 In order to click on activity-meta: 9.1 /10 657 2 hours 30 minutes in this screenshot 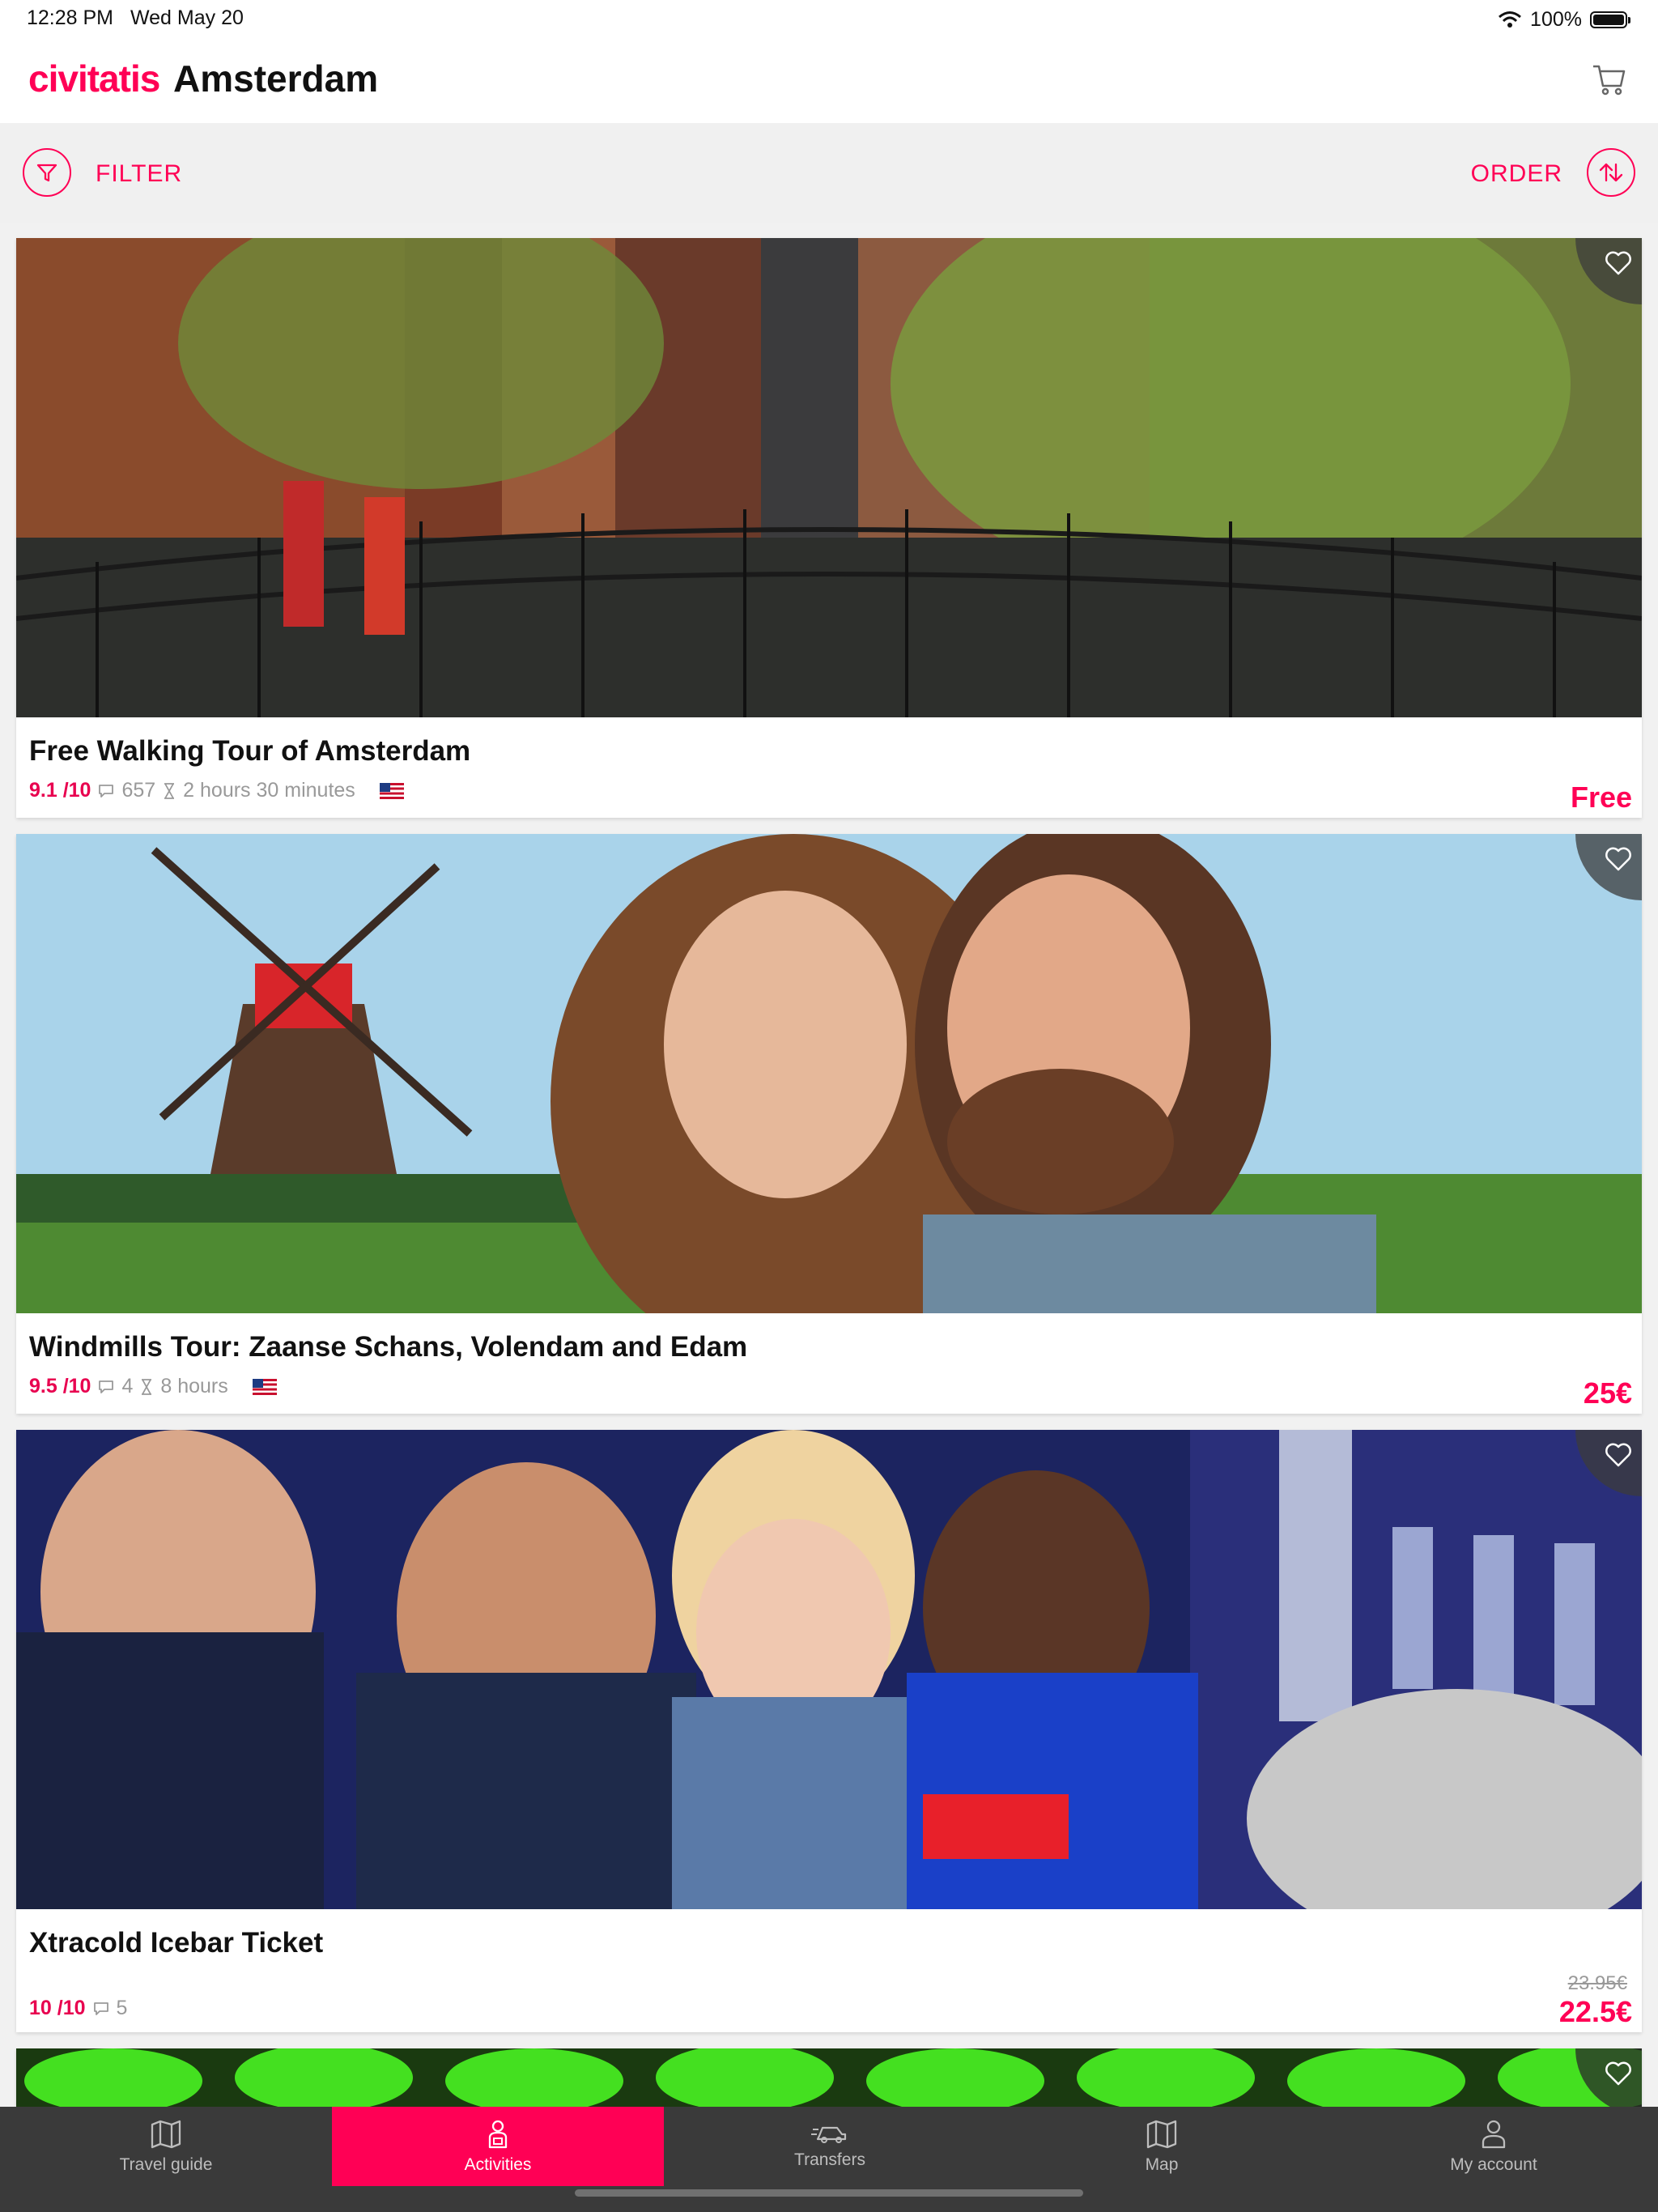, I will do `click(216, 791)`.